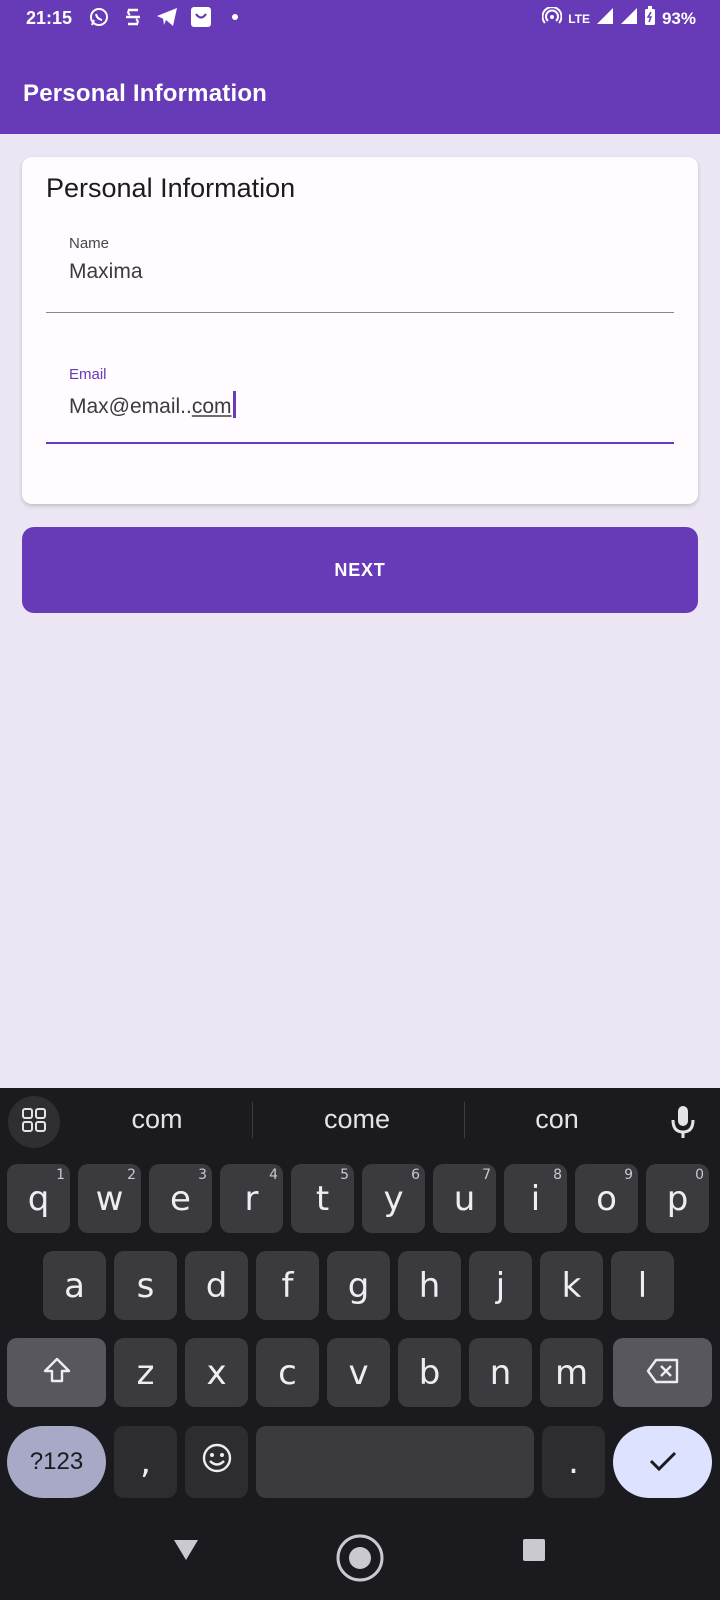 This screenshot has width=720, height=1600. Describe the element at coordinates (56, 1462) in the screenshot. I see `symbols-key: ?123` at that location.